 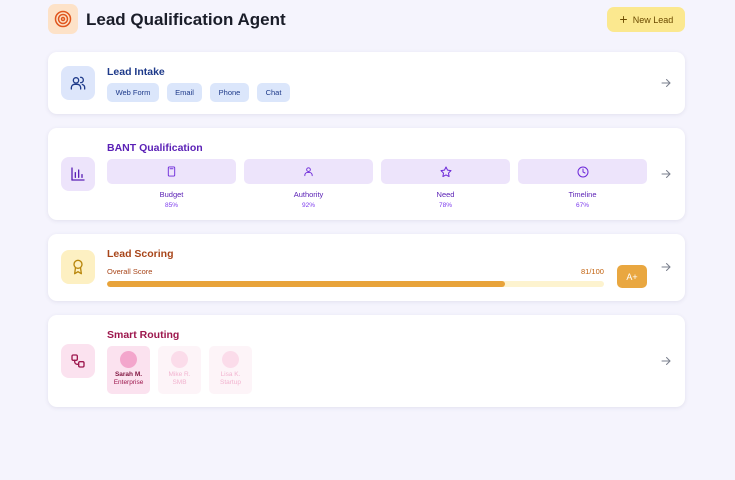 I want to click on channel-chip-phone: Phone, so click(x=229, y=92).